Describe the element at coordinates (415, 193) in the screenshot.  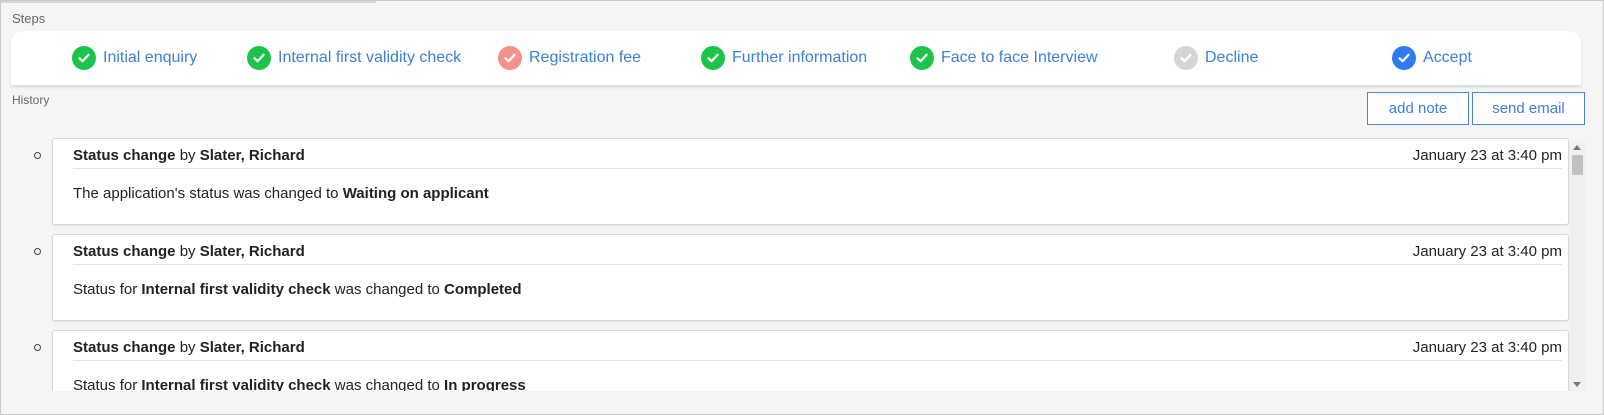
I see `entry-text-bold: Waiting on applicant` at that location.